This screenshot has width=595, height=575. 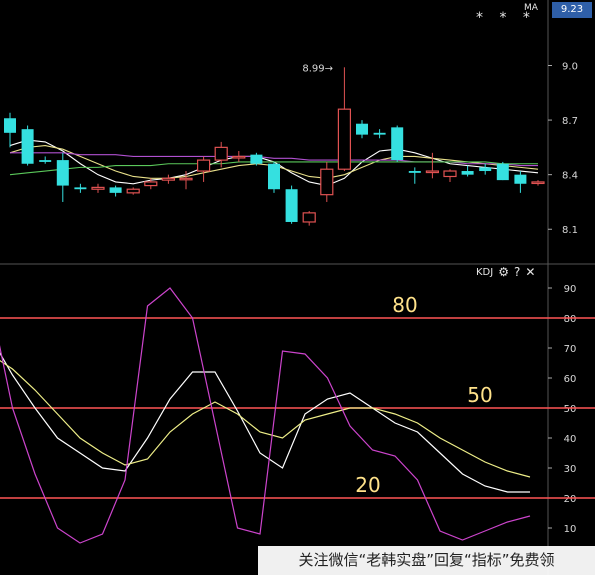 What do you see at coordinates (570, 469) in the screenshot?
I see `kdj-axis-label: 30` at bounding box center [570, 469].